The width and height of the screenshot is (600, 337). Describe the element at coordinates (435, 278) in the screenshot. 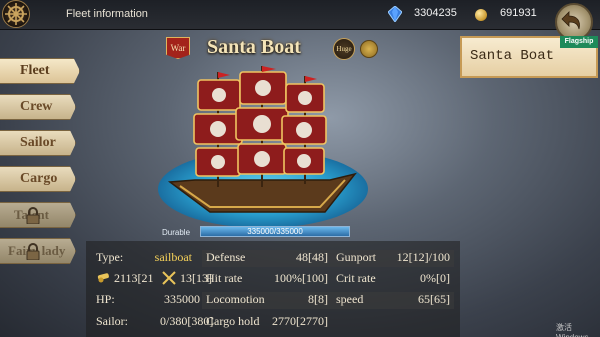

I see `stat-value: 0%[0]` at that location.